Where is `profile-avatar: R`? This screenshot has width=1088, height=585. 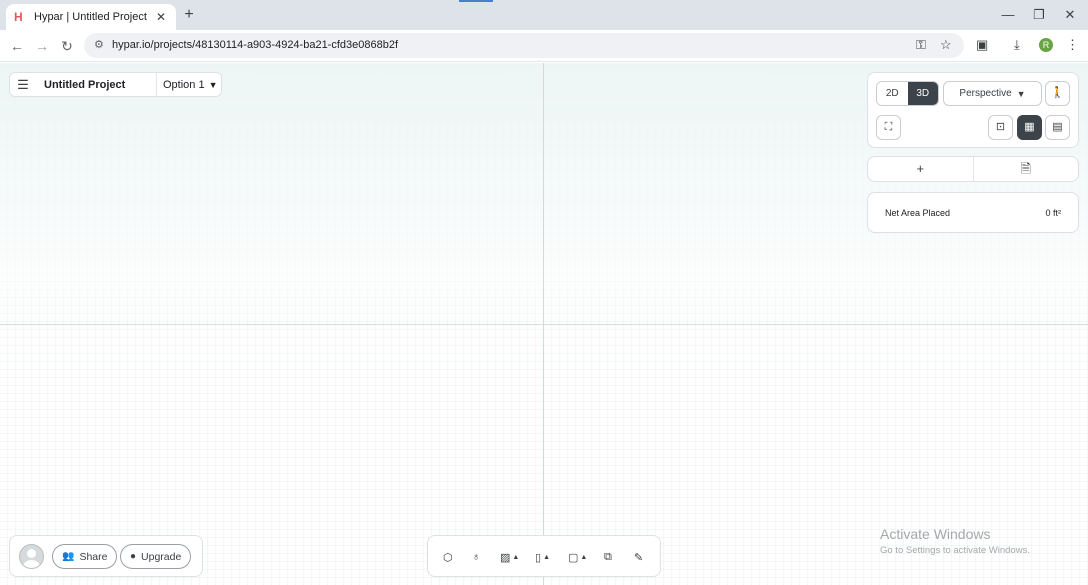
profile-avatar: R is located at coordinates (1046, 45).